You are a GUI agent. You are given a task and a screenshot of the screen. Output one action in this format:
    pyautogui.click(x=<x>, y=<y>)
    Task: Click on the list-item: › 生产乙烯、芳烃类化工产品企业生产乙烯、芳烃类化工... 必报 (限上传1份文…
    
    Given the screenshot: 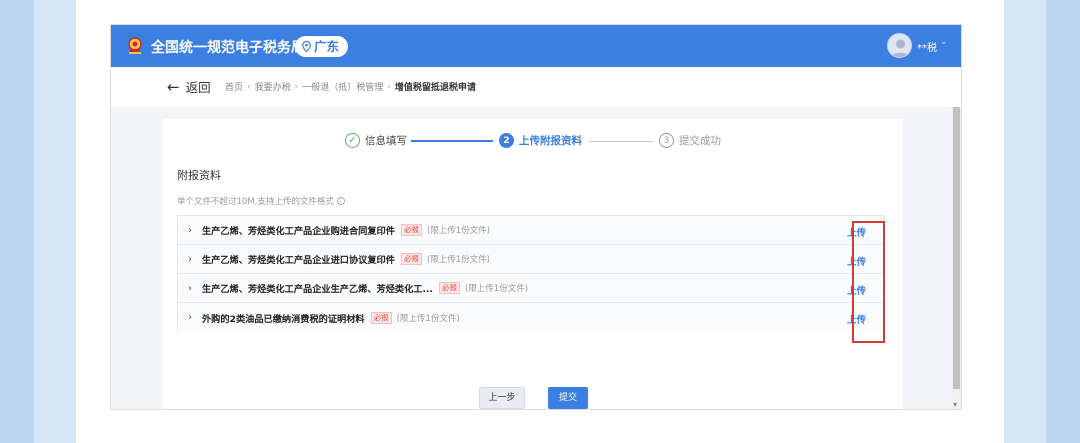 What is the action you would take?
    pyautogui.click(x=531, y=288)
    